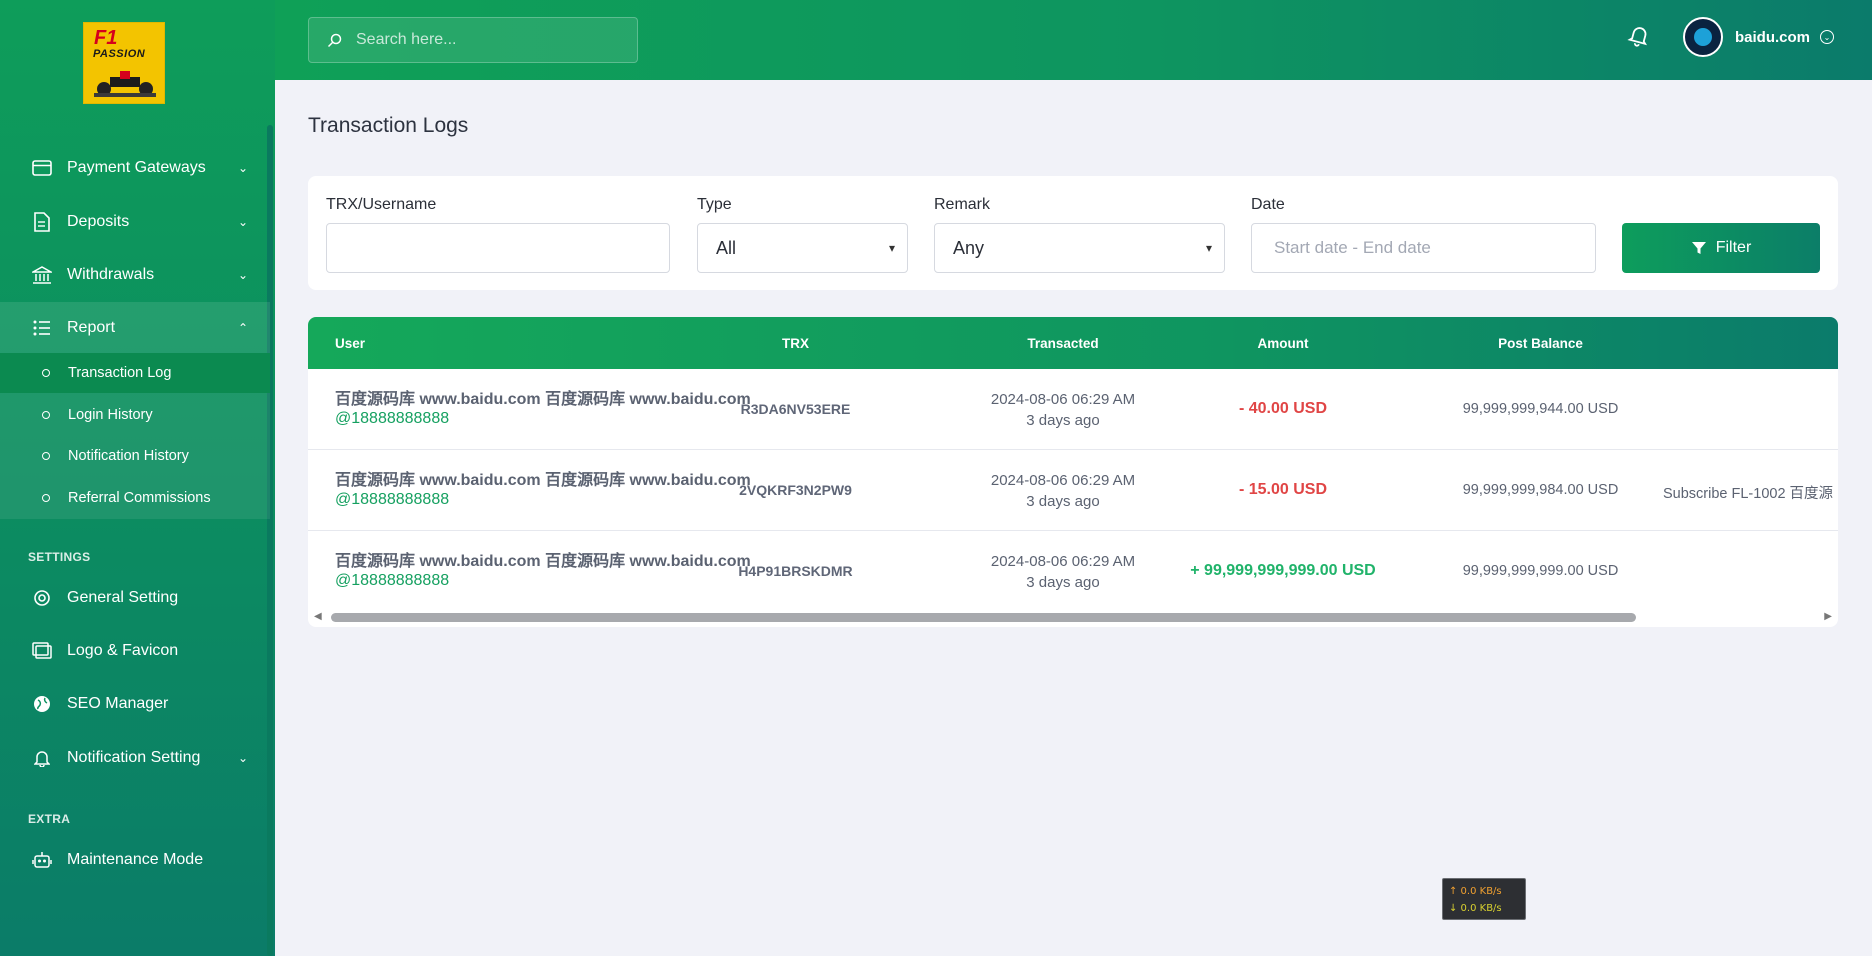  What do you see at coordinates (1079, 248) in the screenshot?
I see `remark-select: Any ▾` at bounding box center [1079, 248].